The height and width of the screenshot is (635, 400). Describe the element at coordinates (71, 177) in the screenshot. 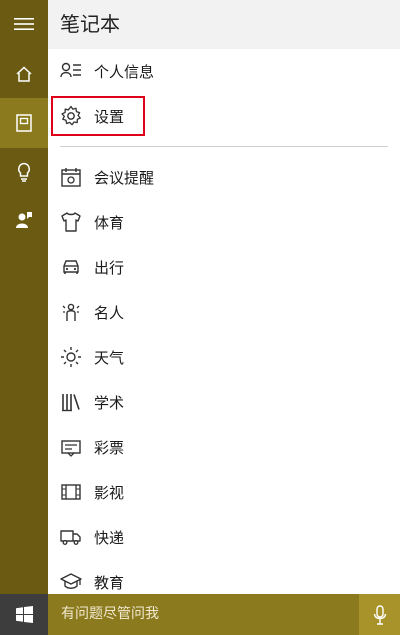

I see `calendar-icon` at that location.